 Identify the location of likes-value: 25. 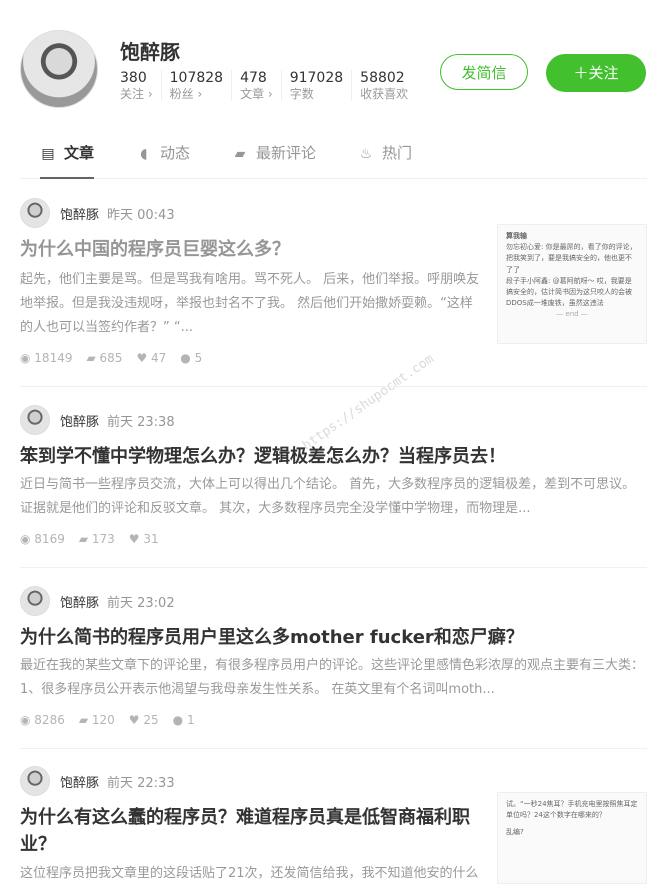
(151, 720).